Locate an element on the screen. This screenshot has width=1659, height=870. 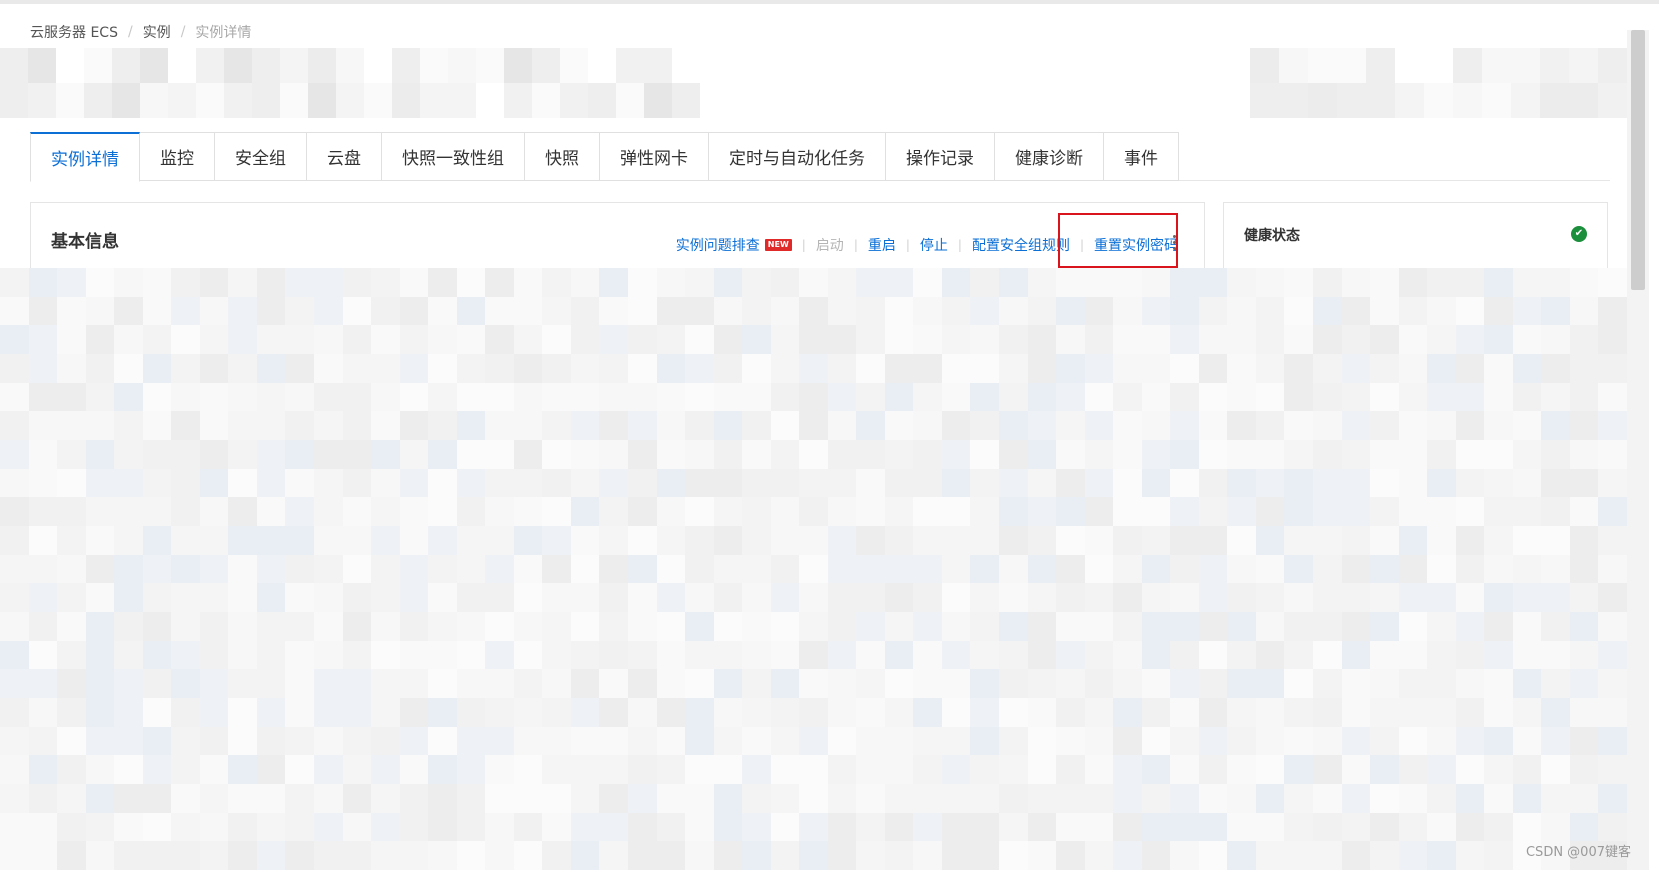
check-circle-icon: ✔ is located at coordinates (1579, 234).